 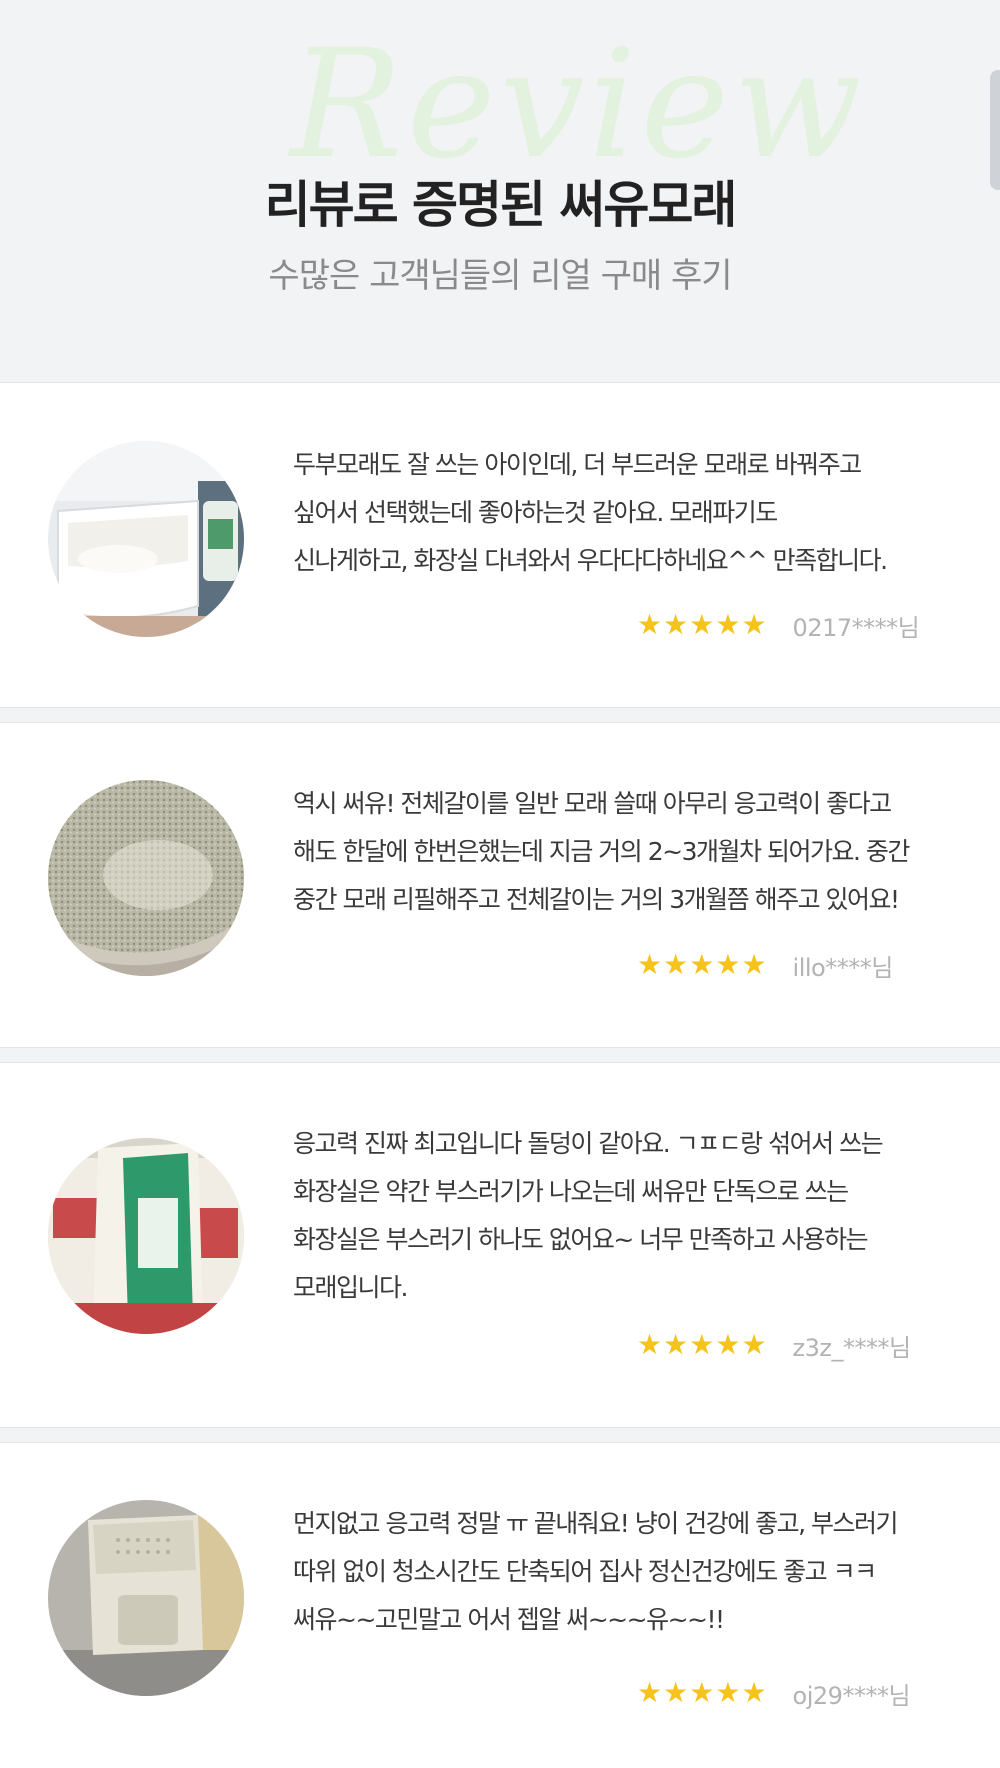 What do you see at coordinates (501, 205) in the screenshot?
I see `page-title: 리뷰로 증명된 써유모래` at bounding box center [501, 205].